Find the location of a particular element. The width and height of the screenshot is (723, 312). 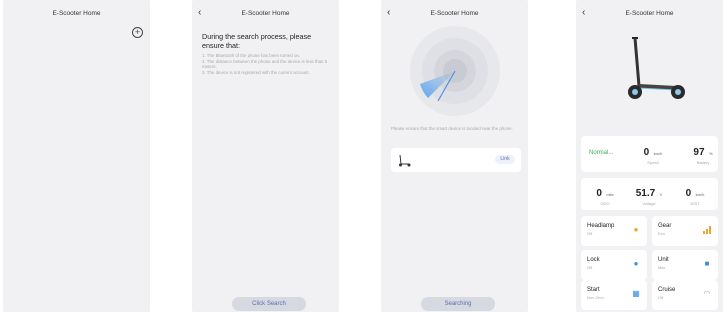

radar-animation is located at coordinates (455, 71).